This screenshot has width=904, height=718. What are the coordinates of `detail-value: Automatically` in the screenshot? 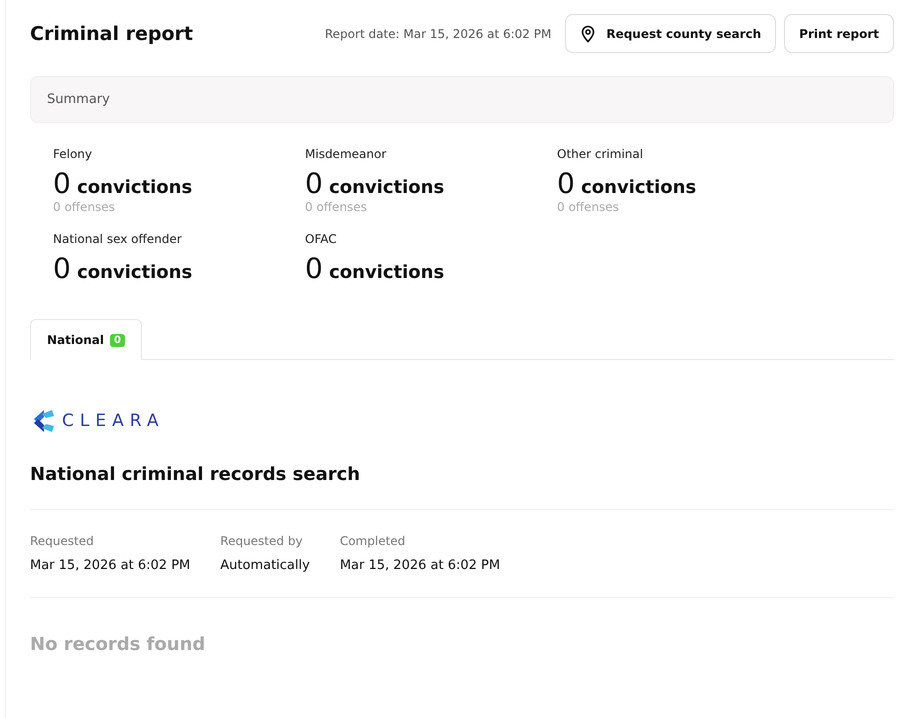 It's located at (265, 565).